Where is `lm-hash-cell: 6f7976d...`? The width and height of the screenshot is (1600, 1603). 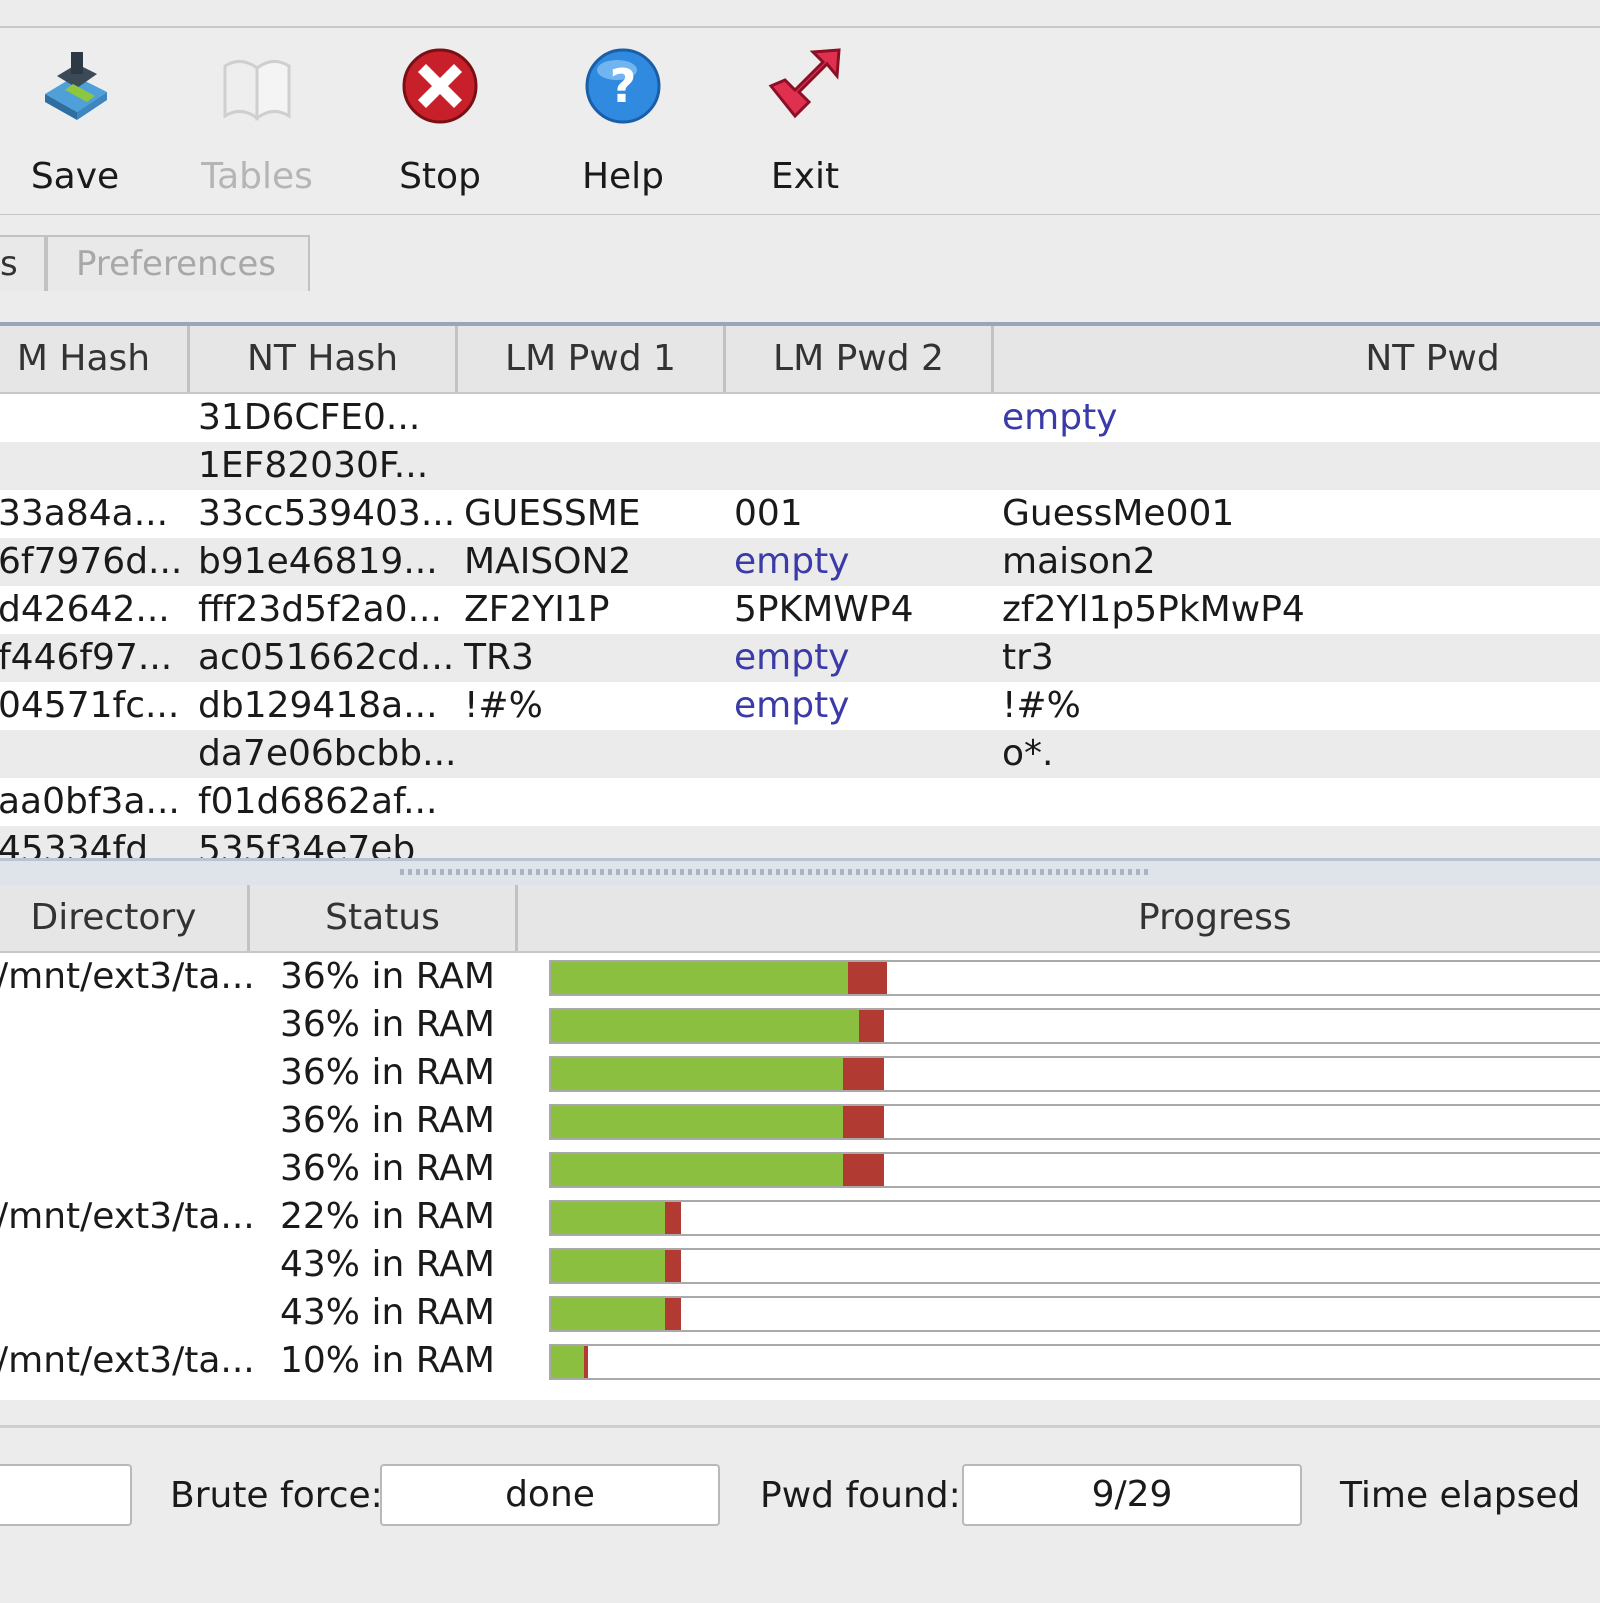 lm-hash-cell: 6f7976d... is located at coordinates (91, 561).